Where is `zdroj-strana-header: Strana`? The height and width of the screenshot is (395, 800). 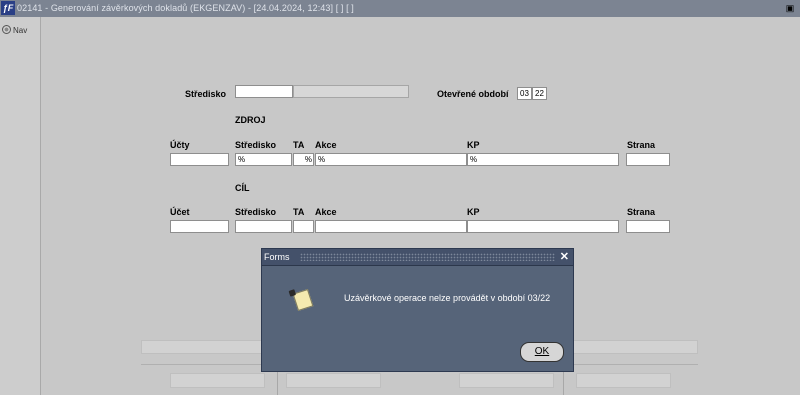 zdroj-strana-header: Strana is located at coordinates (641, 145).